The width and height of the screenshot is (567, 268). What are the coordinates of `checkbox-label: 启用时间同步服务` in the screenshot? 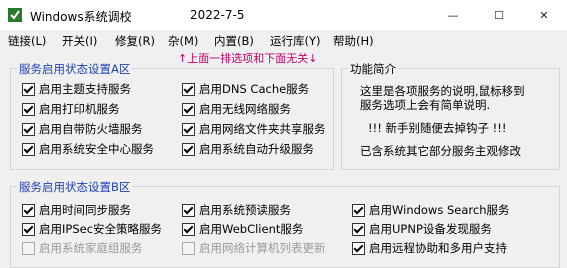 It's located at (85, 210).